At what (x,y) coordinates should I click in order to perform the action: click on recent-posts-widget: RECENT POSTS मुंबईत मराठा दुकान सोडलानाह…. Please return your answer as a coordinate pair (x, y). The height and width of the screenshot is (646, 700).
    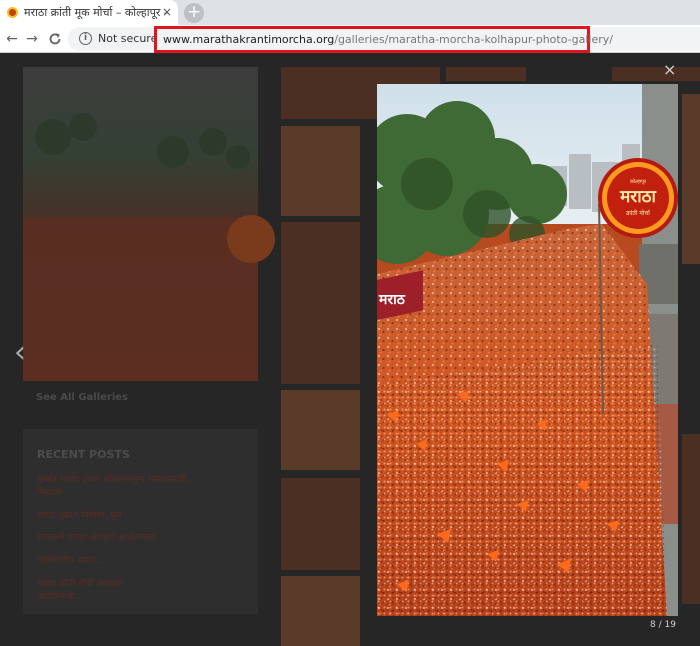
    Looking at the image, I should click on (140, 521).